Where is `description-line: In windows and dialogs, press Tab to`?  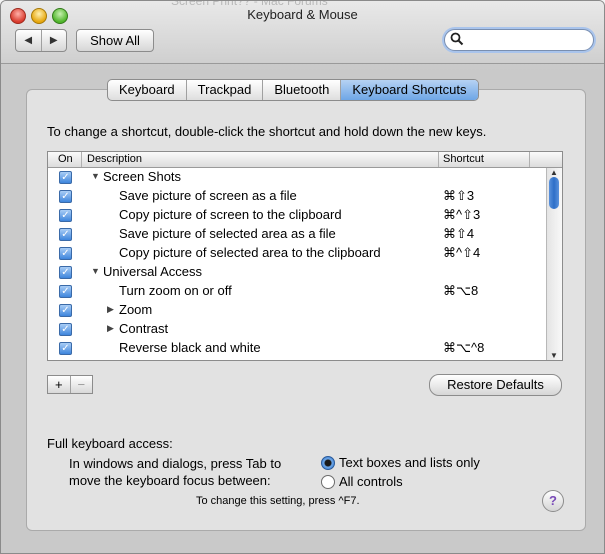 description-line: In windows and dialogs, press Tab to is located at coordinates (175, 463).